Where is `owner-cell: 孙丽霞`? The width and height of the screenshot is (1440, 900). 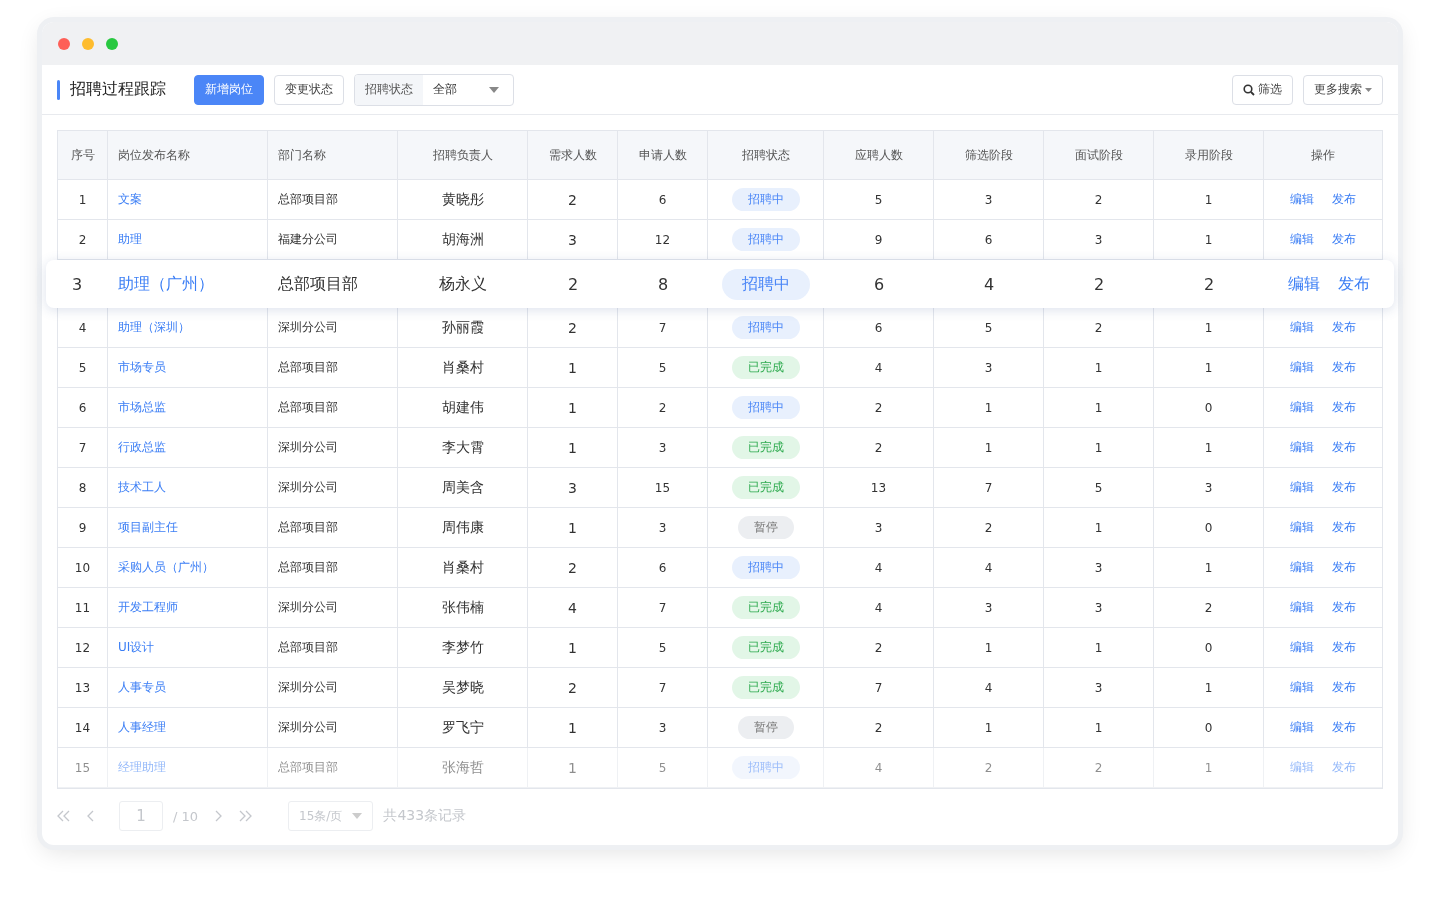 owner-cell: 孙丽霞 is located at coordinates (462, 327).